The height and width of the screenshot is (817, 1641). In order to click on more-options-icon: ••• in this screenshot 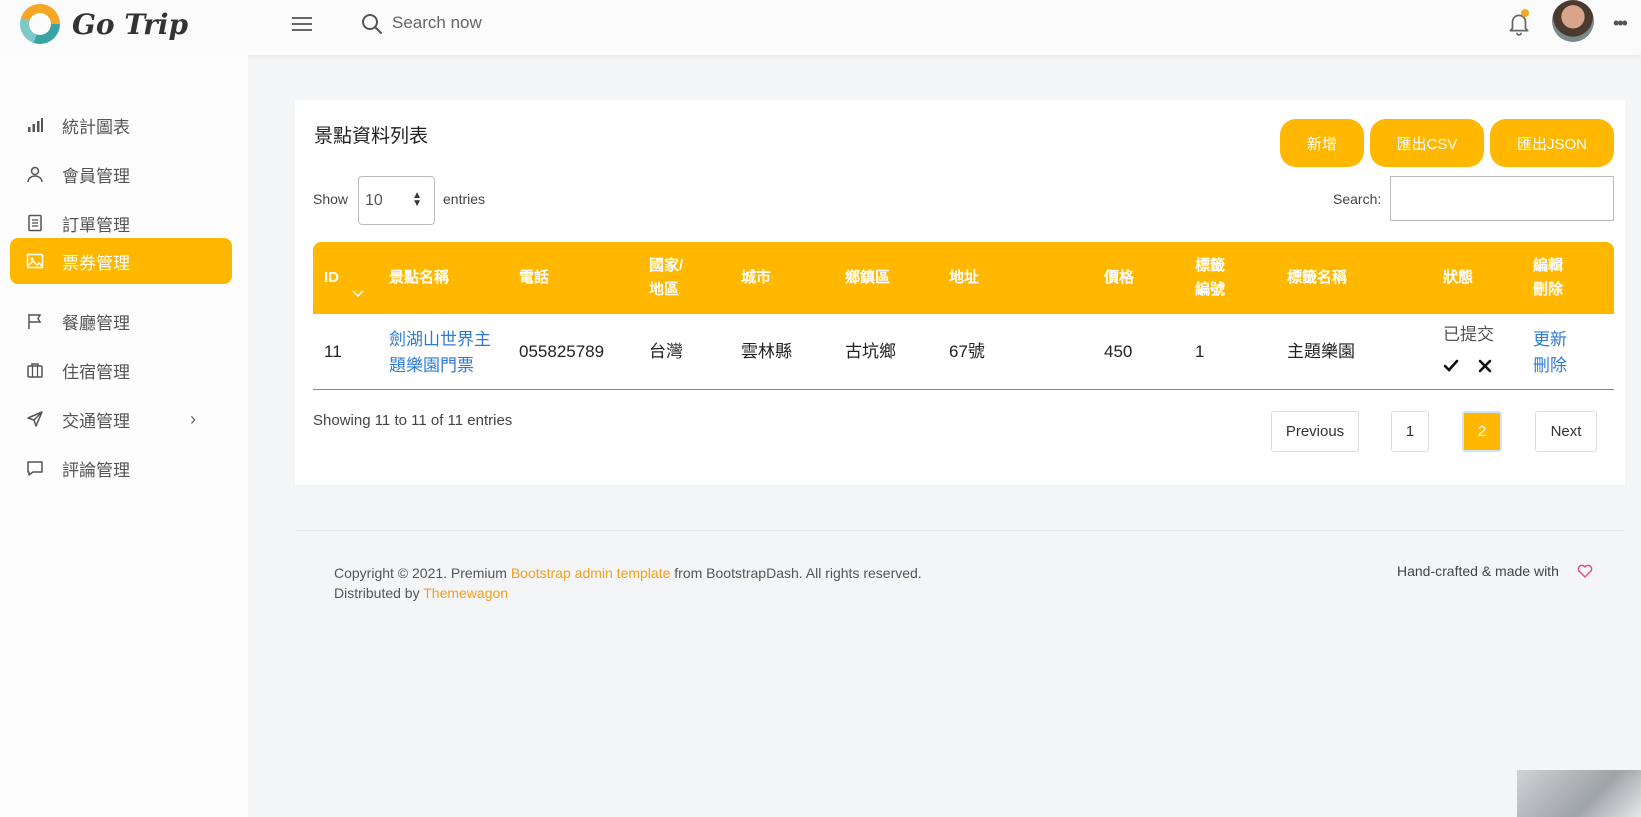, I will do `click(1620, 23)`.